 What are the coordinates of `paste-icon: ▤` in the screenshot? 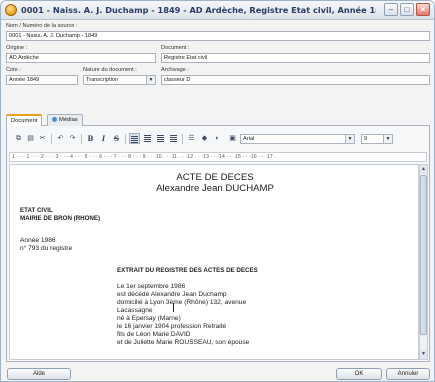 It's located at (30, 138).